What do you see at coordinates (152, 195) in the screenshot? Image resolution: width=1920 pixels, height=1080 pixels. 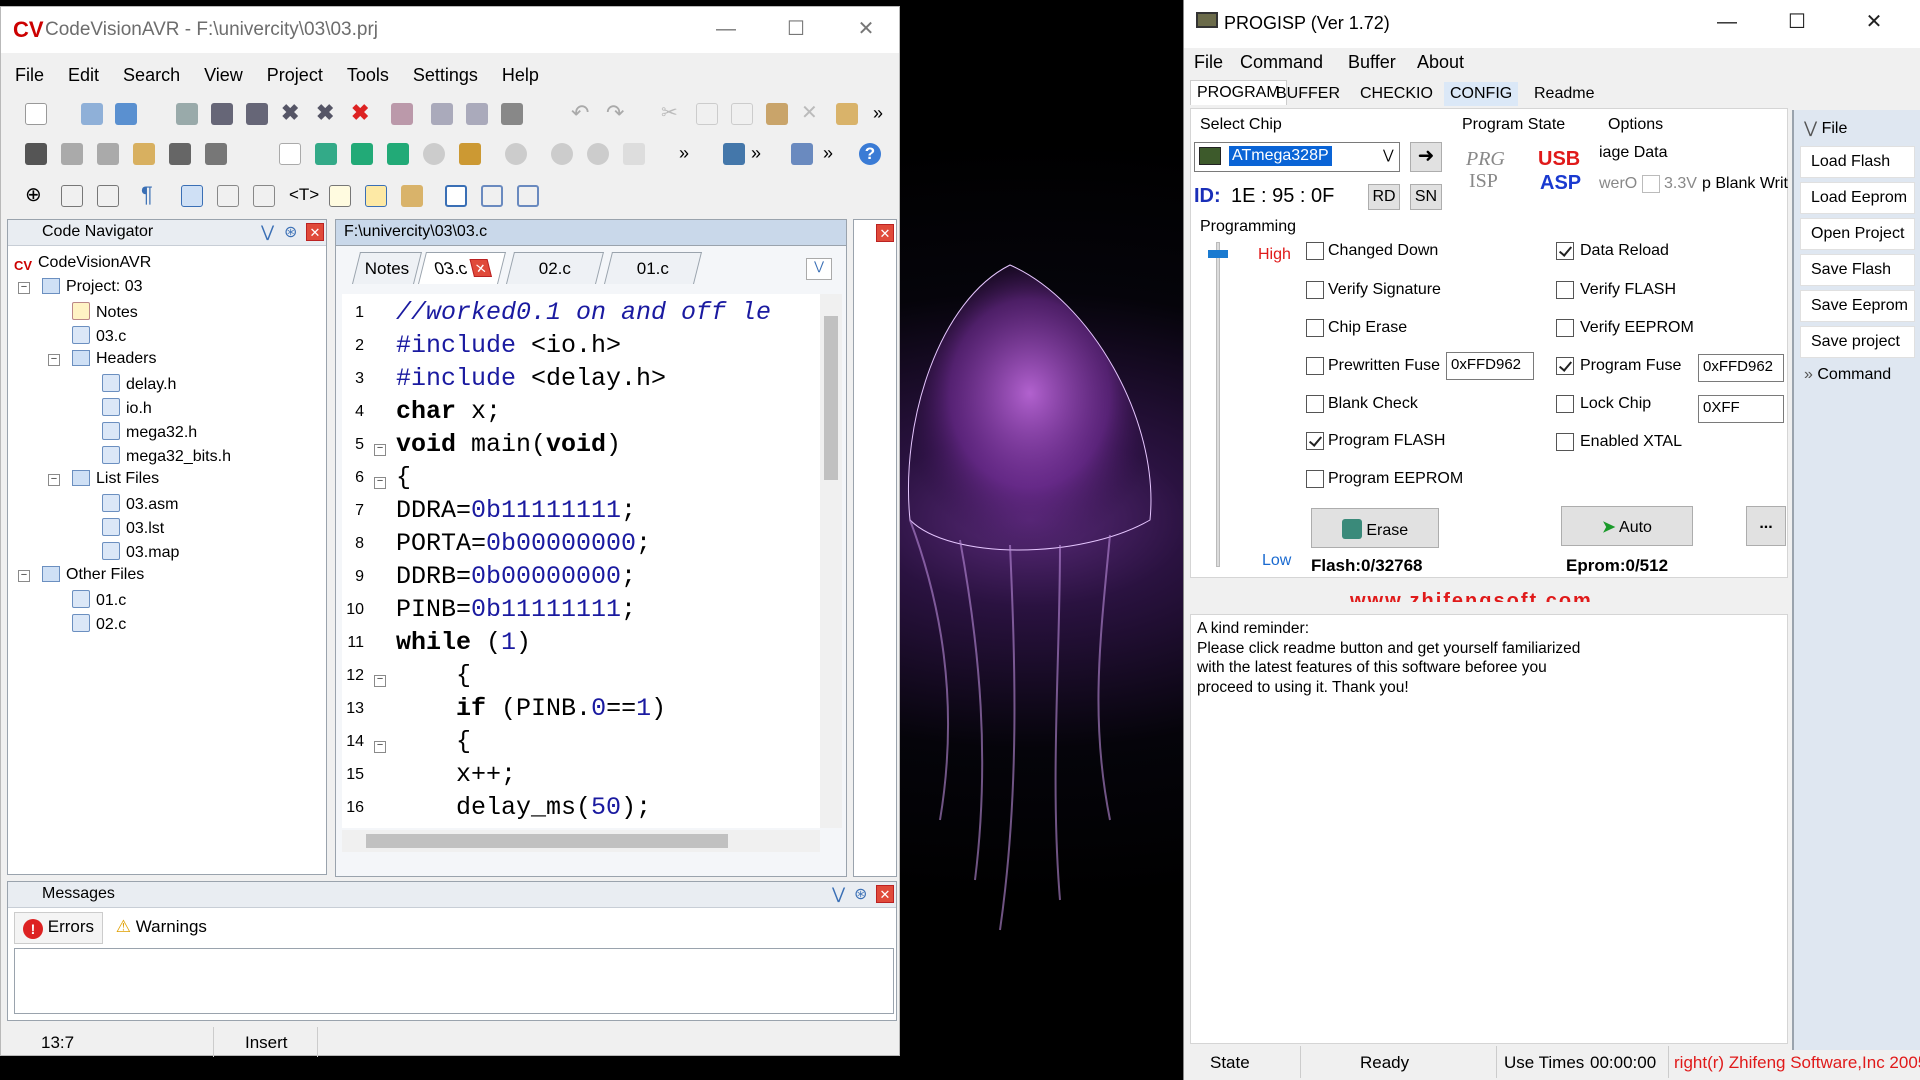 I see `paragraph-icon: ¶` at bounding box center [152, 195].